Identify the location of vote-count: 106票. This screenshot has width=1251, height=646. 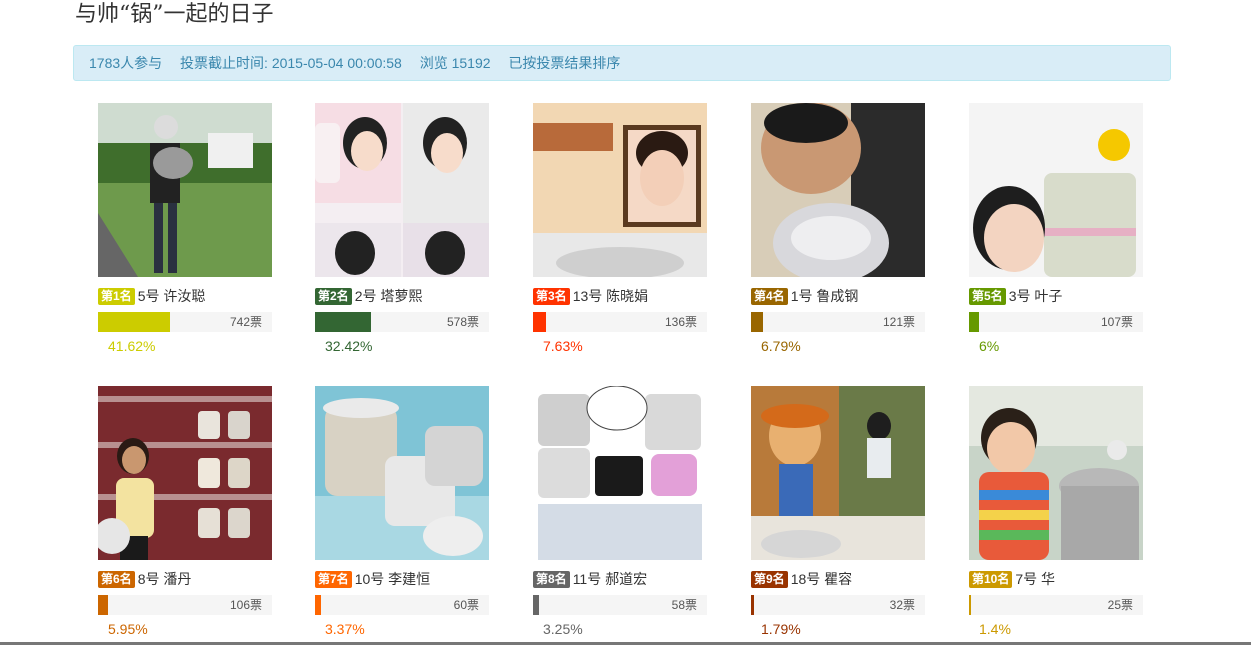
(245, 605).